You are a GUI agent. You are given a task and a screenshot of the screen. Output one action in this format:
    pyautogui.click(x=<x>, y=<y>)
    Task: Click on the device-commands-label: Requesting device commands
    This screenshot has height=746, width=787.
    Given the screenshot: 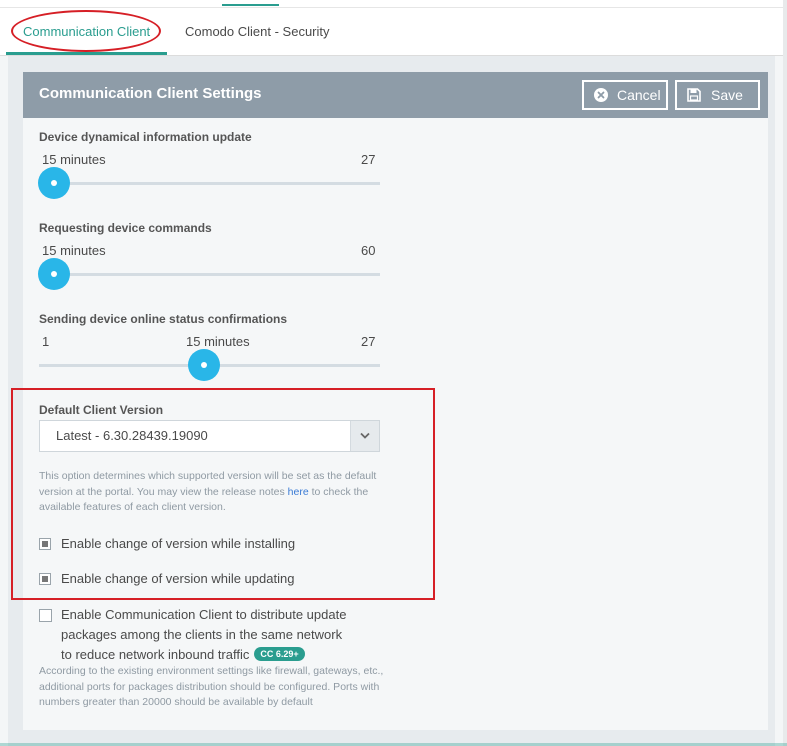 What is the action you would take?
    pyautogui.click(x=125, y=228)
    